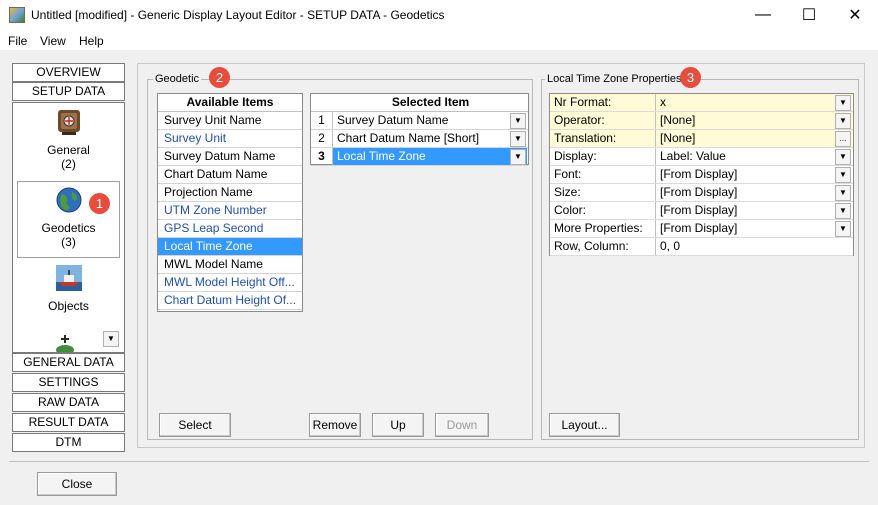 The image size is (878, 505). Describe the element at coordinates (68, 306) in the screenshot. I see `nav-item-objects-label: Objects` at that location.